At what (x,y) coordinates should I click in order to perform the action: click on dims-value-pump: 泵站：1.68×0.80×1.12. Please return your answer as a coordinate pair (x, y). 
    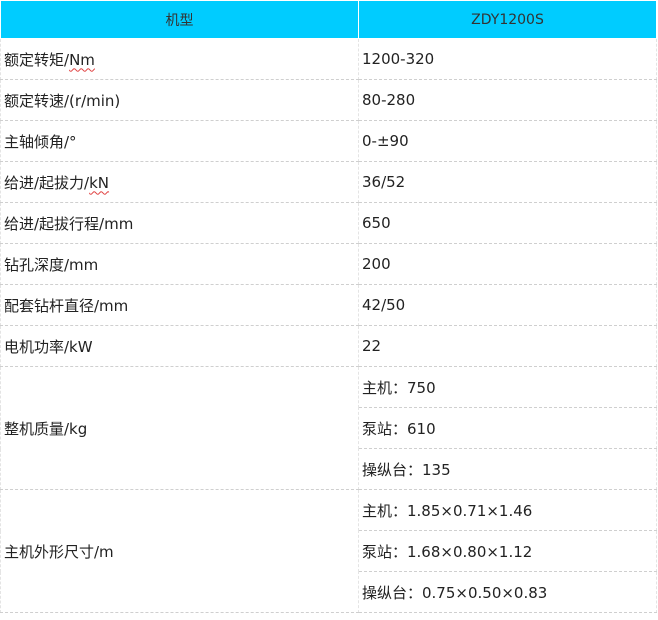
    Looking at the image, I should click on (507, 551).